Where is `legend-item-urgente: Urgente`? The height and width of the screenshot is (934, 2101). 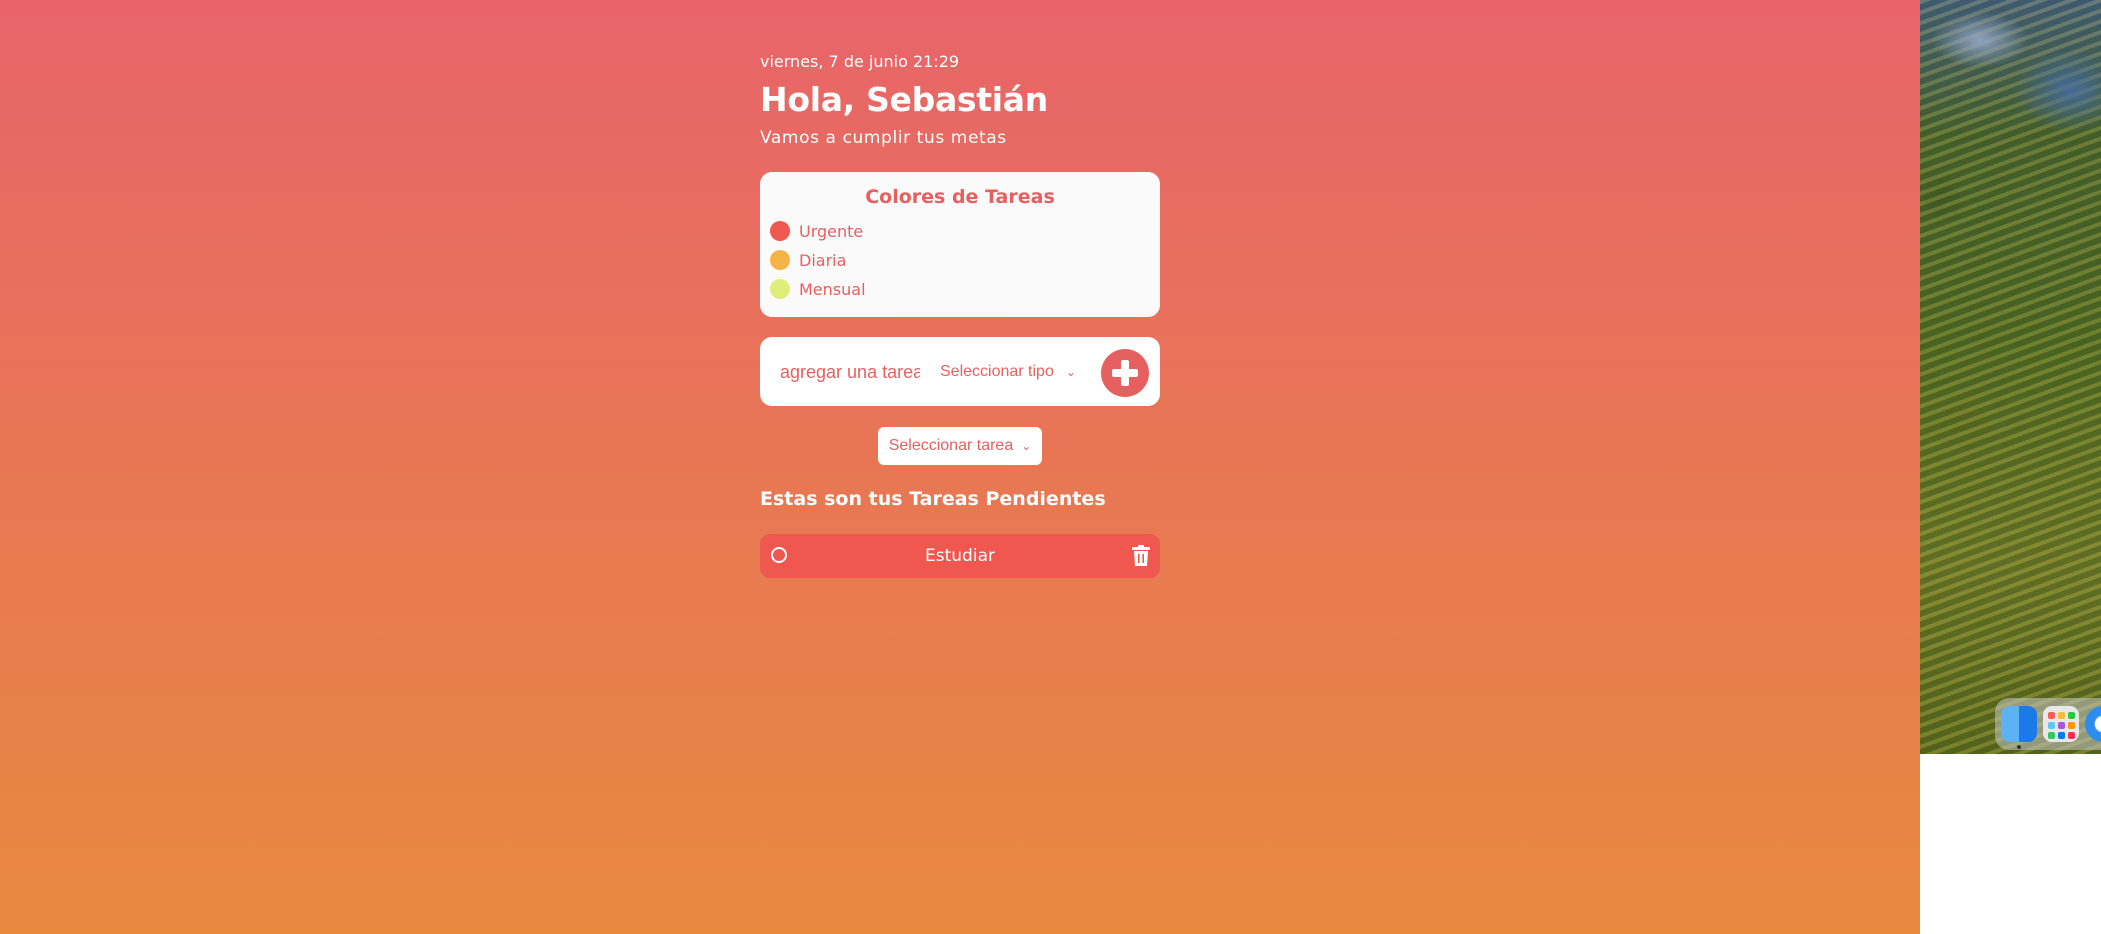
legend-item-urgente: Urgente is located at coordinates (816, 231).